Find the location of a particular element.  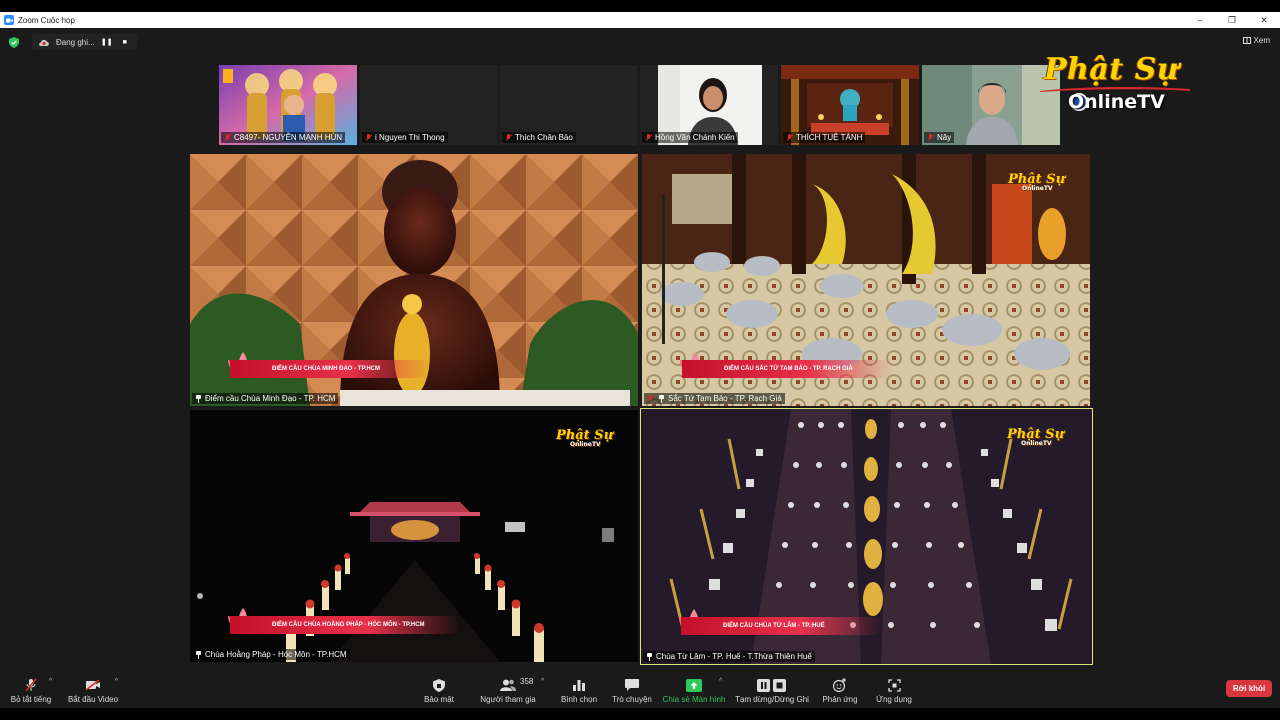

participant-name-tag: Thích Chân Bảo is located at coordinates (539, 137).